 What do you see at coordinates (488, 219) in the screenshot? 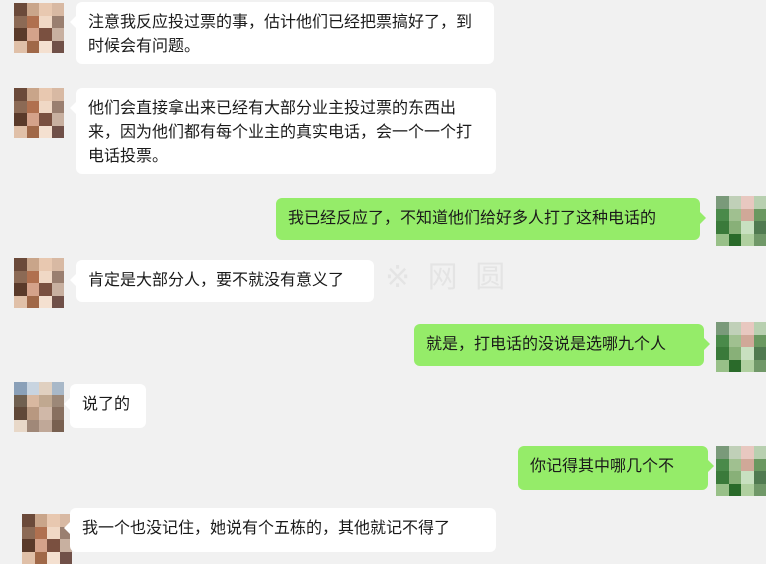
I see `message-bubble-outgoing: 我已经反应了，不知道他们给好多人打了这种电话的` at bounding box center [488, 219].